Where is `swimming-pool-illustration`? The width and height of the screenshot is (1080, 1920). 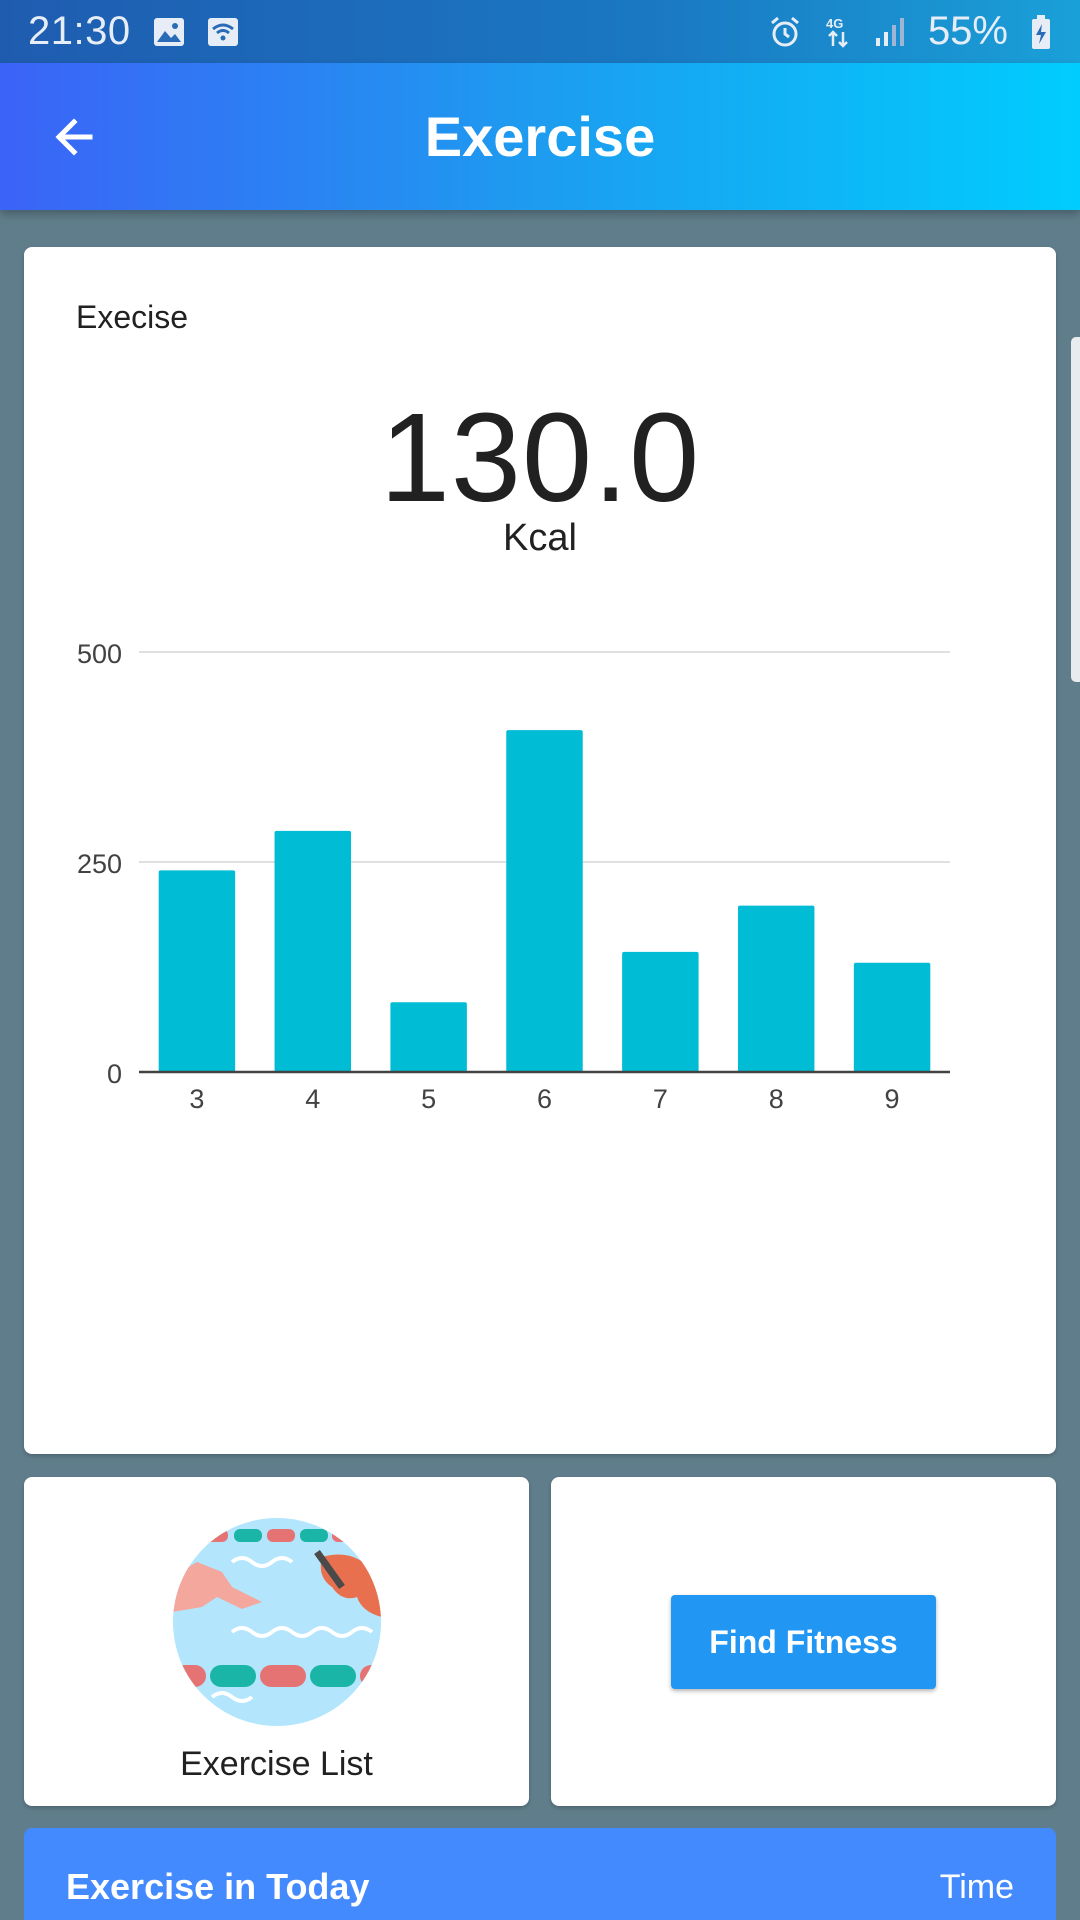
swimming-pool-illustration is located at coordinates (277, 1622).